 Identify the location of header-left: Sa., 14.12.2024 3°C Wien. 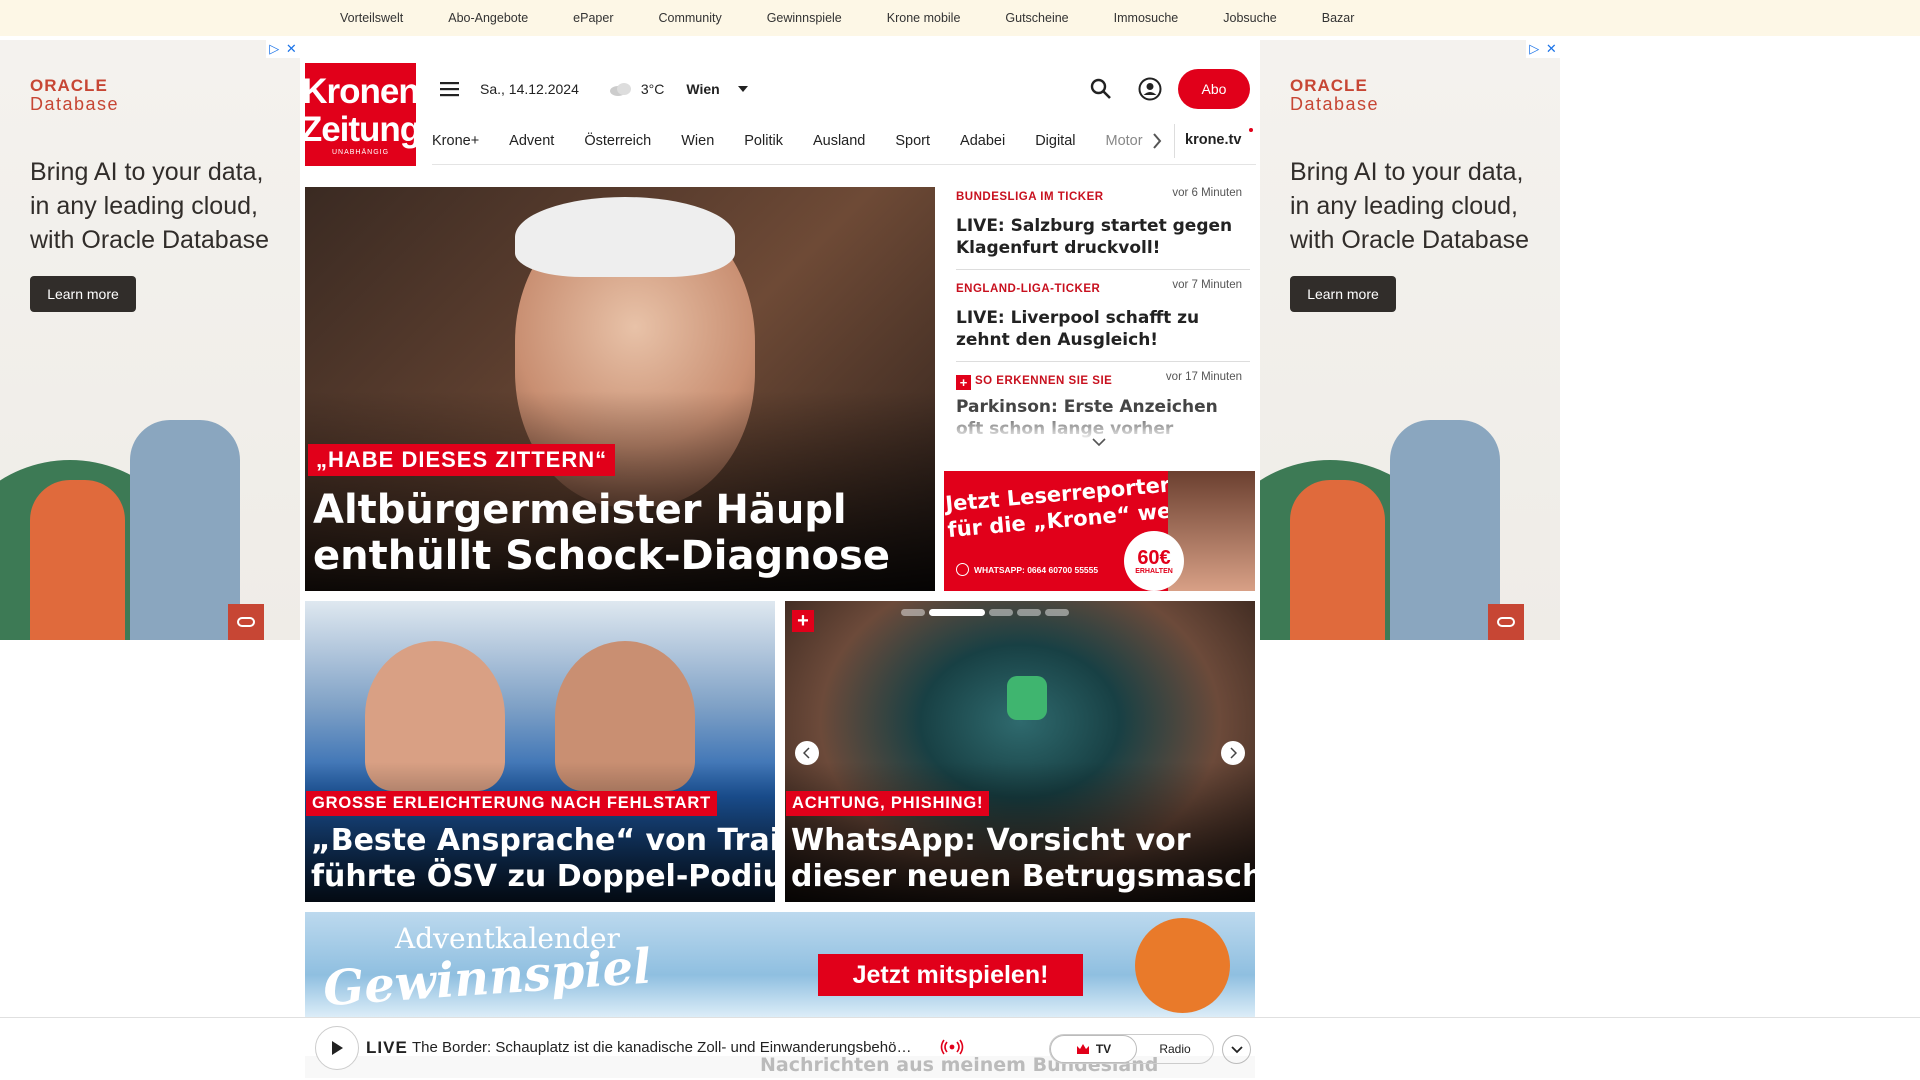
(594, 89).